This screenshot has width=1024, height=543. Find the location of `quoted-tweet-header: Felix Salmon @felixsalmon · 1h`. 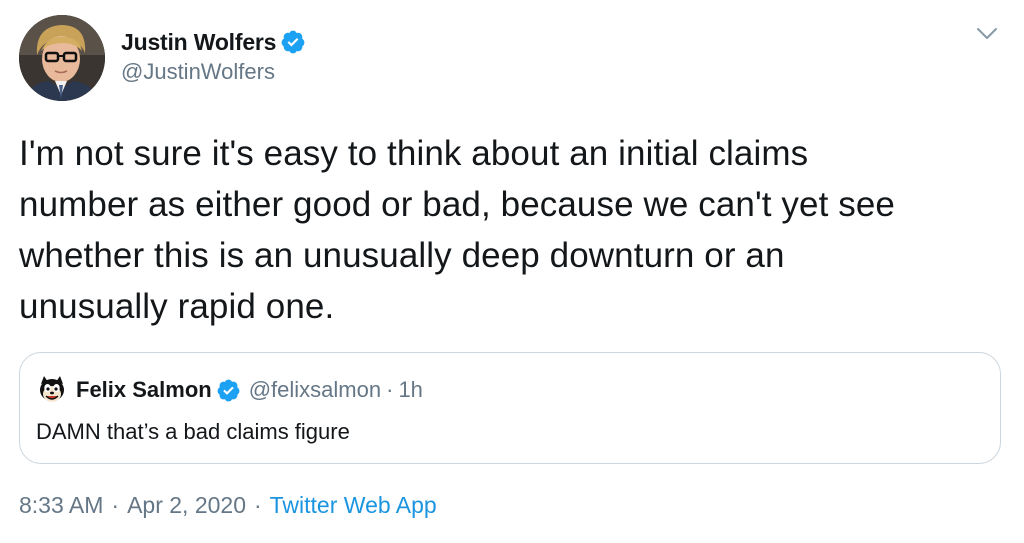

quoted-tweet-header: Felix Salmon @felixsalmon · 1h is located at coordinates (229, 390).